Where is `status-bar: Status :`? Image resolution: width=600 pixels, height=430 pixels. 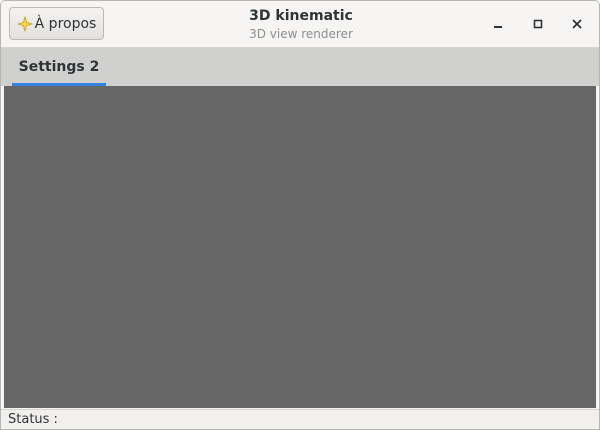 status-bar: Status : is located at coordinates (300, 419).